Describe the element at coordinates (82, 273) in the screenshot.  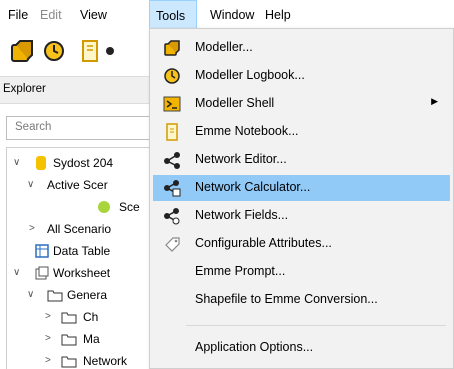
I see `tree-label: Worksheet` at that location.